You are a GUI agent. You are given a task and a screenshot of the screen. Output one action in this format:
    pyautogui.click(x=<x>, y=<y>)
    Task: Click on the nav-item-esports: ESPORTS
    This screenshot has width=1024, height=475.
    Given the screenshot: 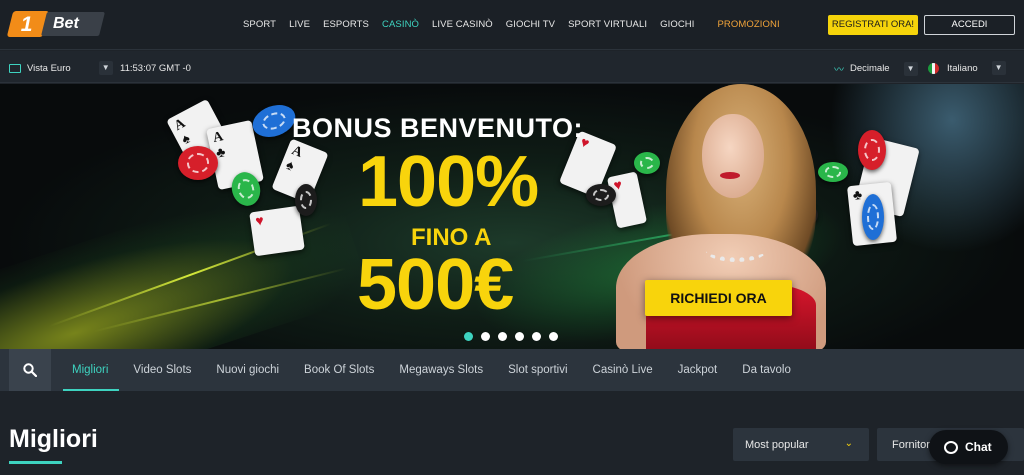 What is the action you would take?
    pyautogui.click(x=346, y=24)
    